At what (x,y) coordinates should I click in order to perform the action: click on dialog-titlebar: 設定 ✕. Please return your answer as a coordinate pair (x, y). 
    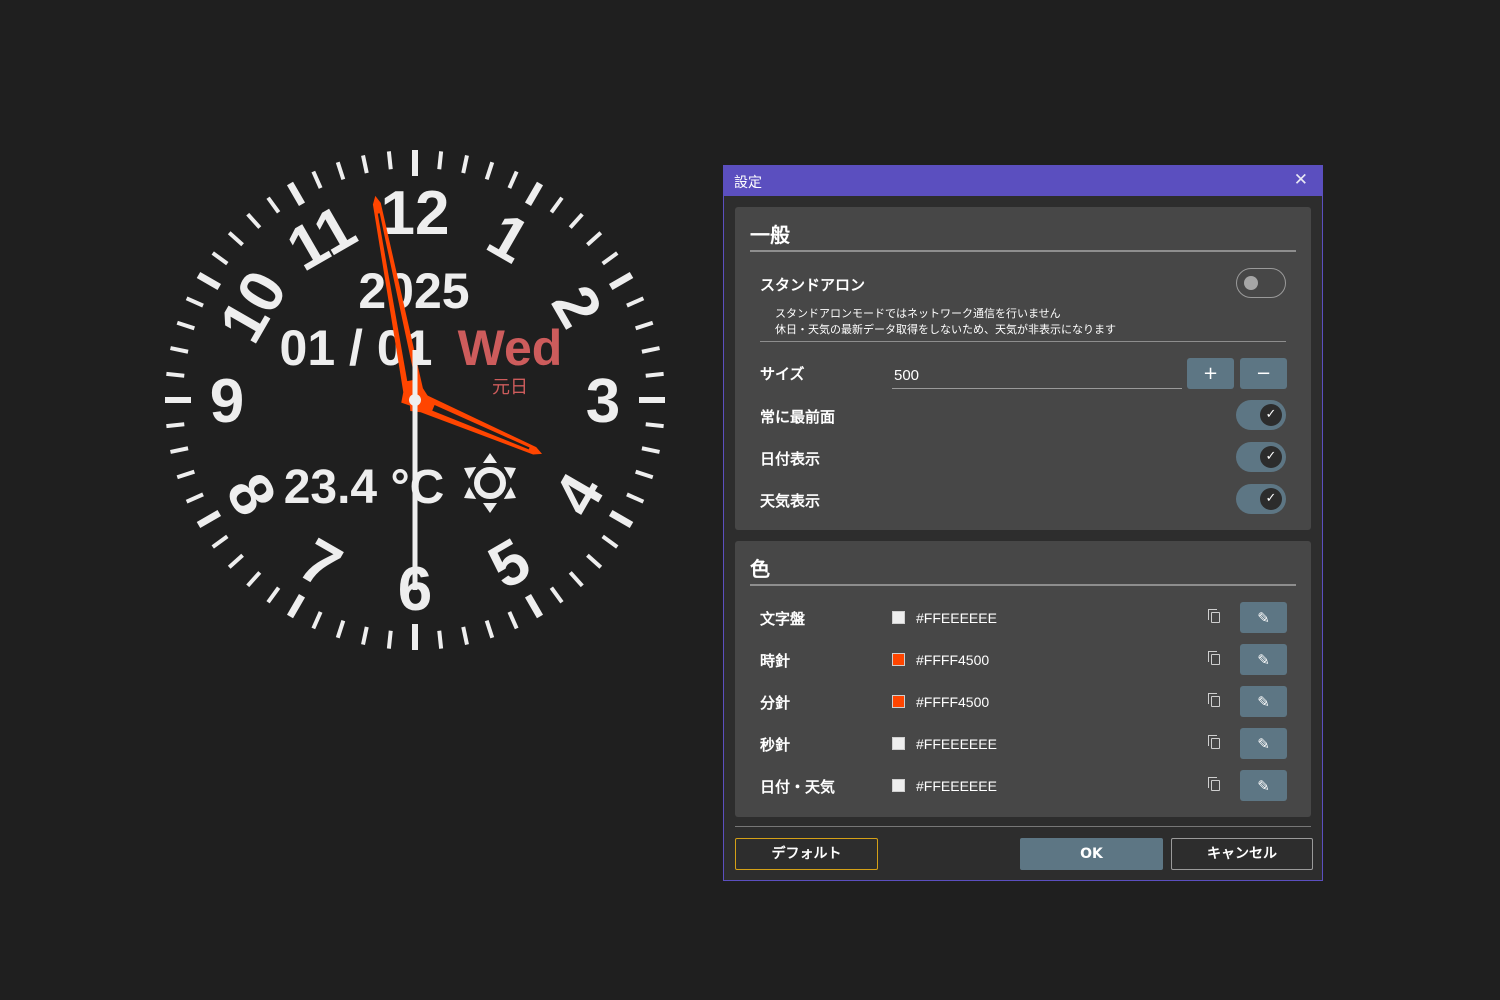
    Looking at the image, I should click on (1023, 181).